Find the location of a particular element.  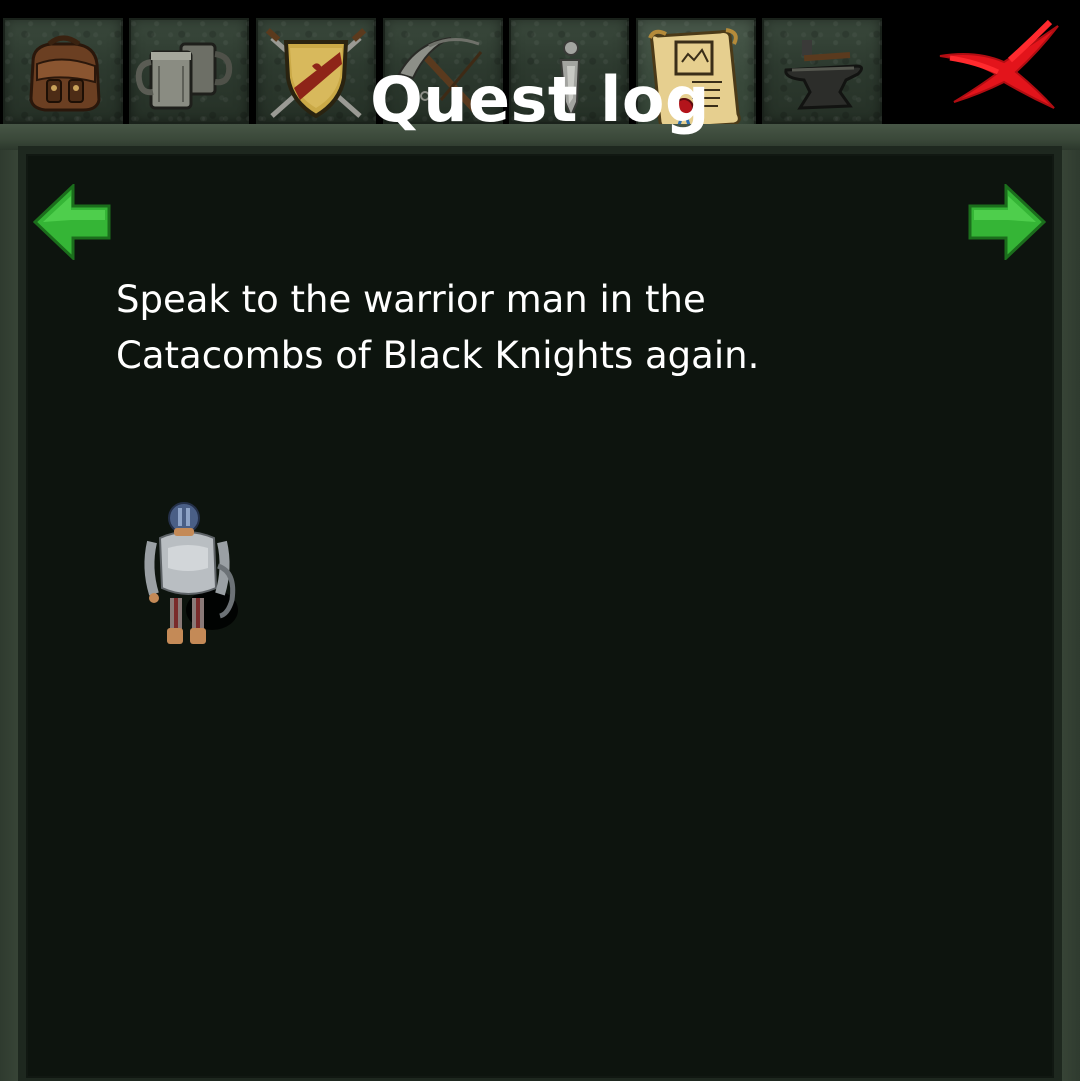

arrow-right-icon is located at coordinates (1007, 222).